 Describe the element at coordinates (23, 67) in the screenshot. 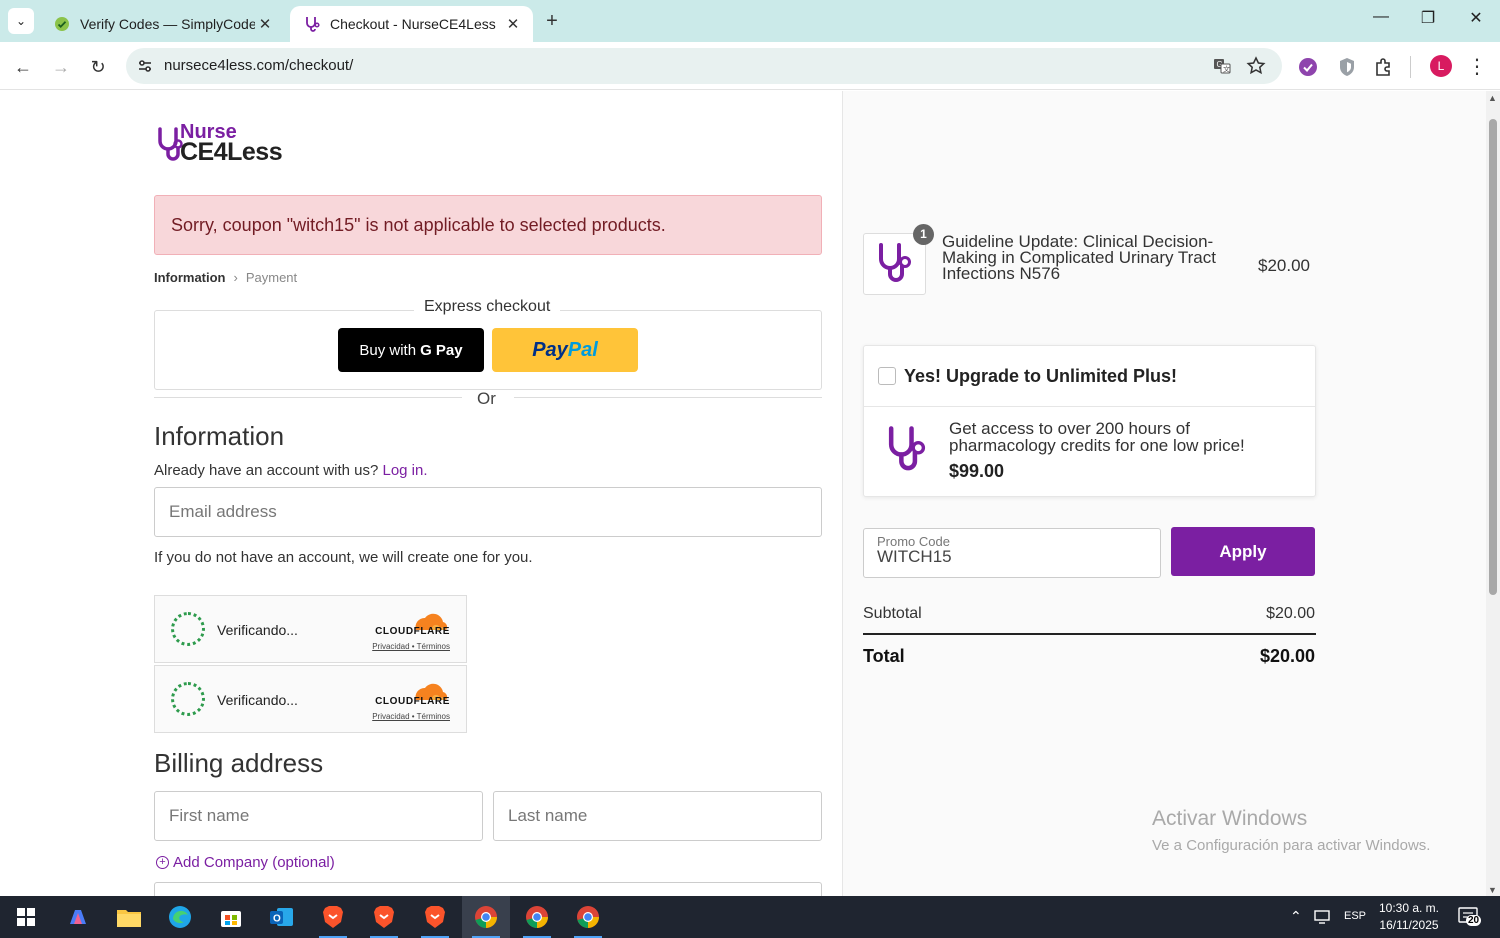

I see `back-icon: ←` at that location.